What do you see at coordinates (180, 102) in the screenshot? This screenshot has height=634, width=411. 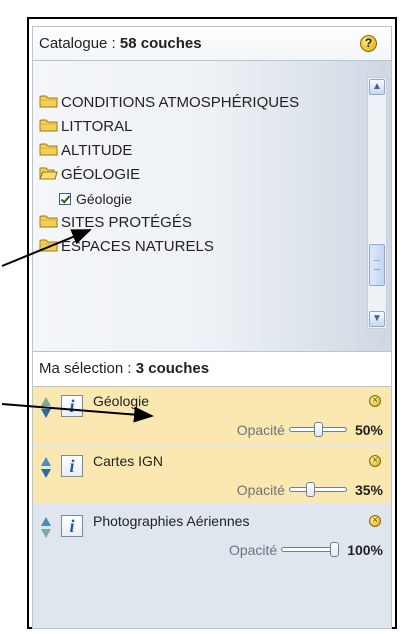 I see `tree-node-label: CONDITIONS ATMOSPHÉRIQUES` at bounding box center [180, 102].